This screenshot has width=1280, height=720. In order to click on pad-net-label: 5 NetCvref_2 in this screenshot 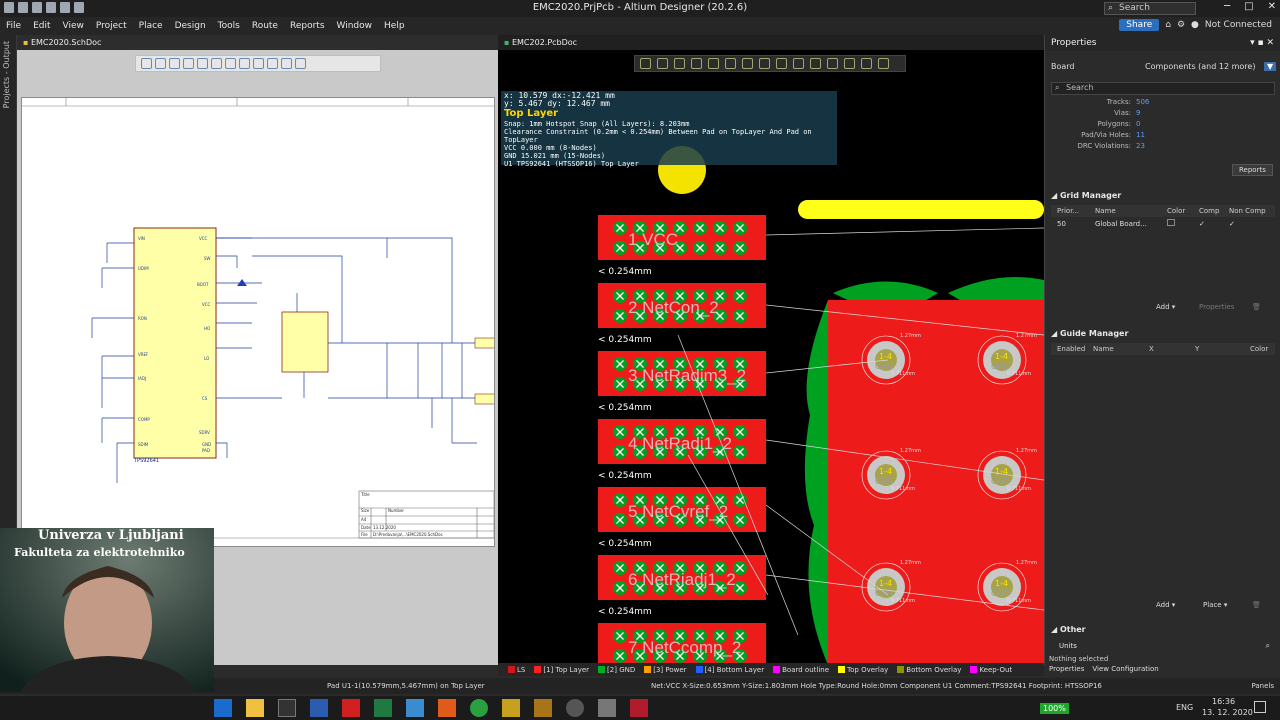, I will do `click(678, 511)`.